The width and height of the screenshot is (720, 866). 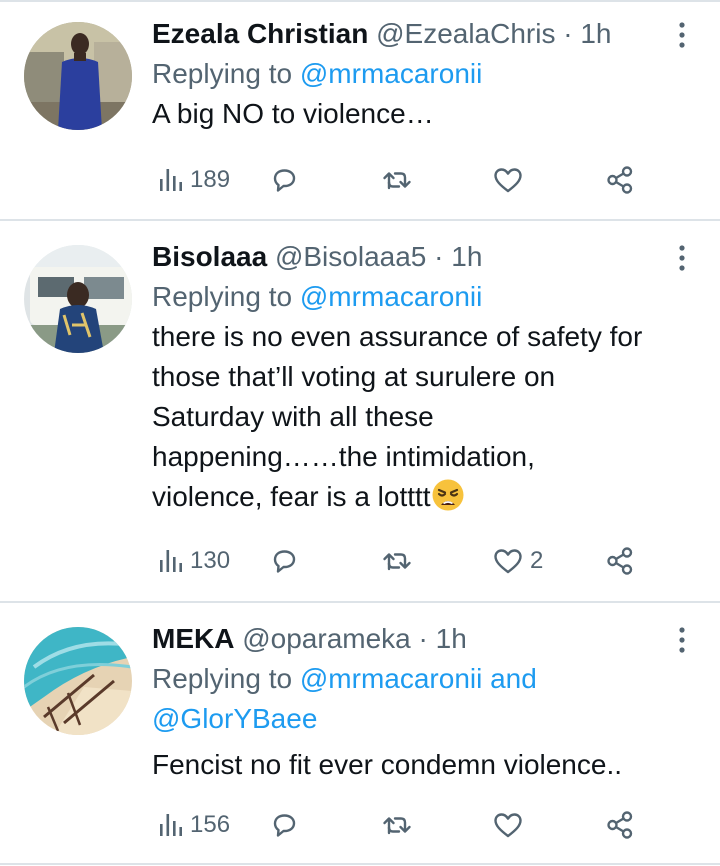 I want to click on mention-link: @mrmacaronii and, so click(x=418, y=678).